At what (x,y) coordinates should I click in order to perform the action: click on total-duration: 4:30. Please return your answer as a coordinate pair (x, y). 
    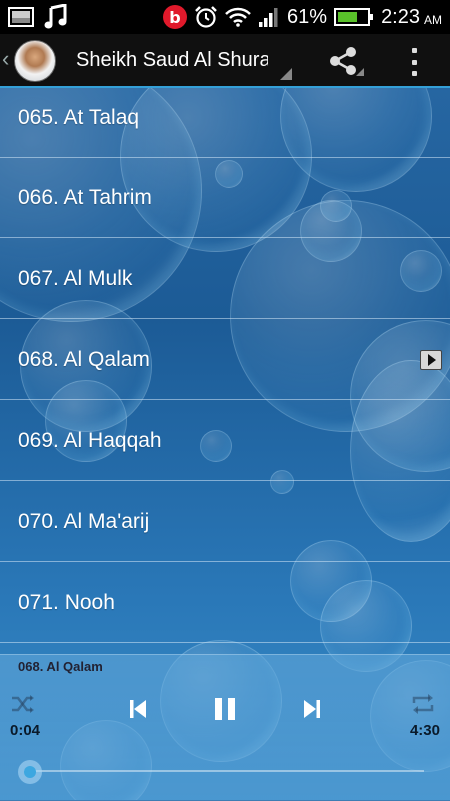
    Looking at the image, I should click on (424, 730).